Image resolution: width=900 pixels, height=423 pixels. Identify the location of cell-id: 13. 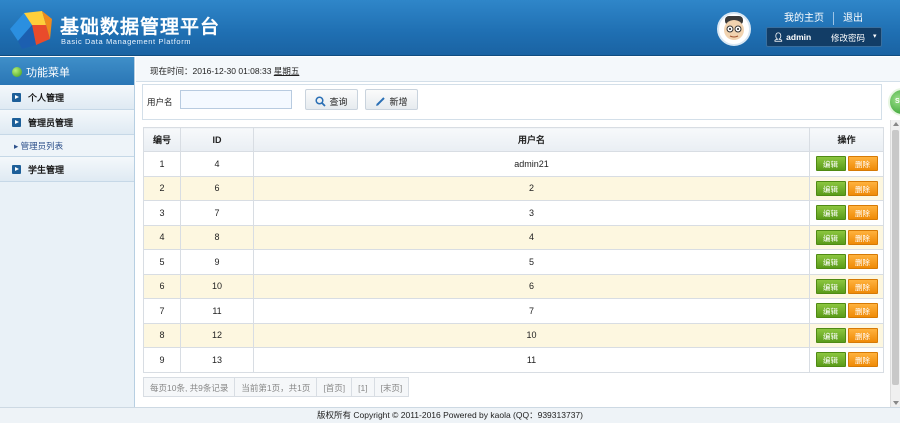
(217, 360).